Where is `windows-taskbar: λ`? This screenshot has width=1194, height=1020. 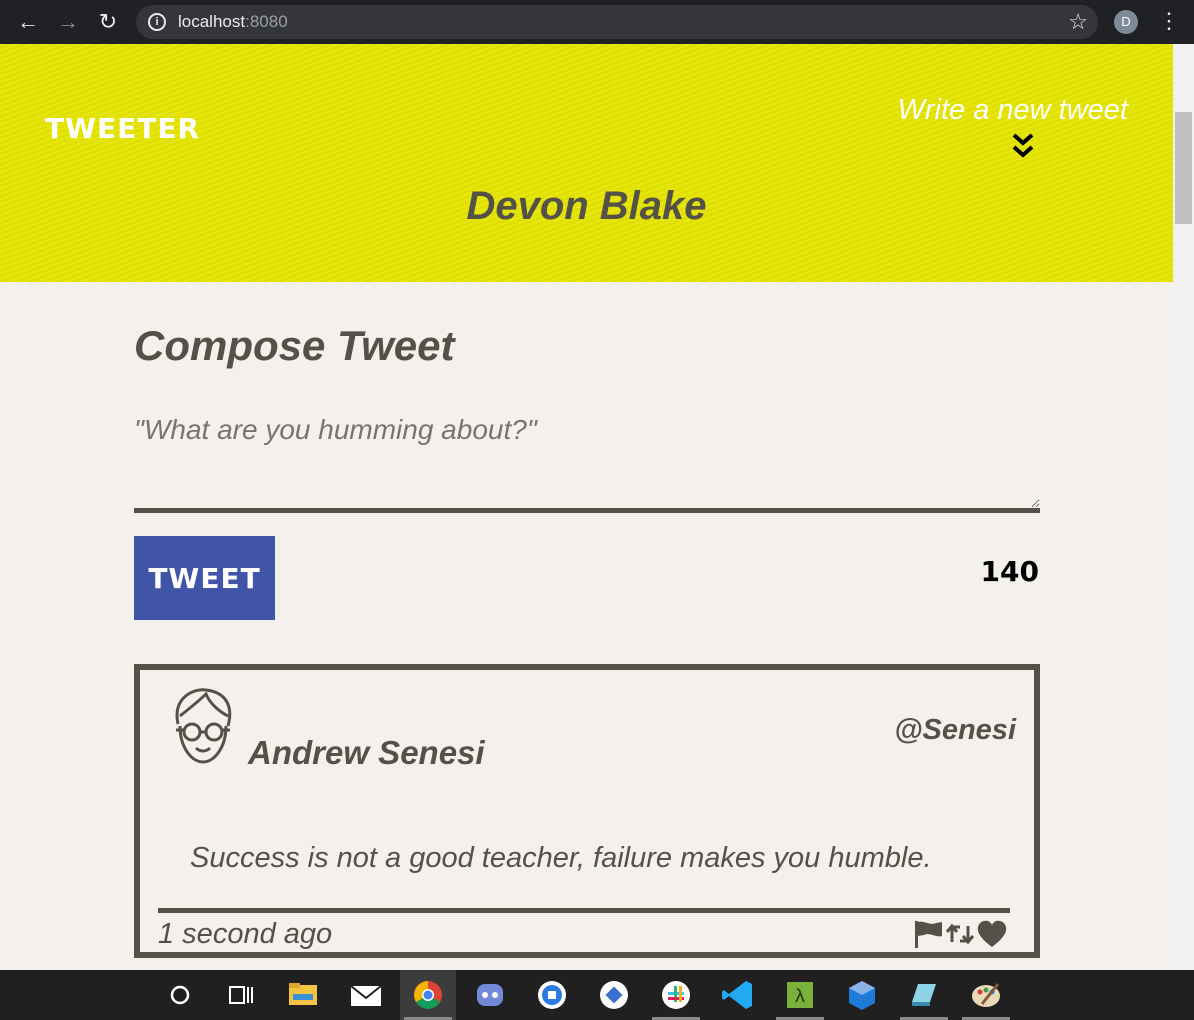
windows-taskbar: λ is located at coordinates (597, 995).